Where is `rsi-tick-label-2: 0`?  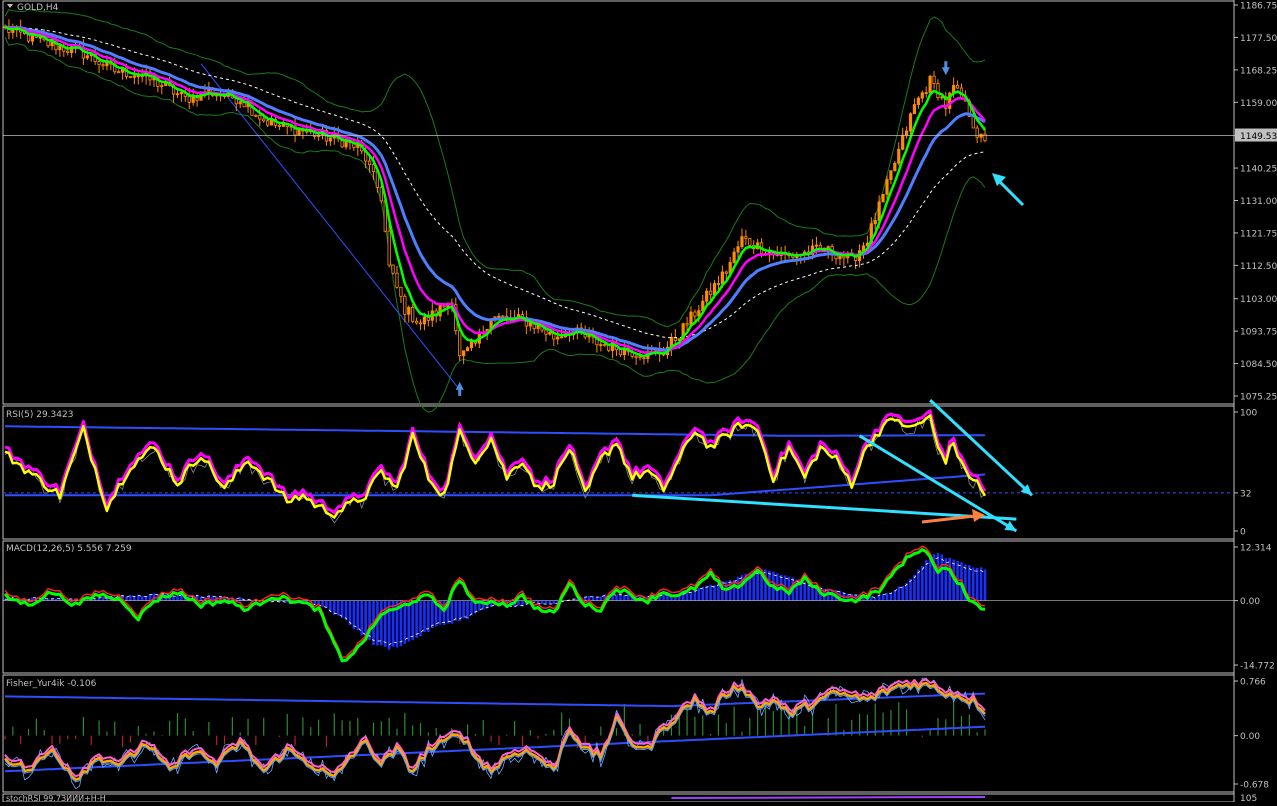 rsi-tick-label-2: 0 is located at coordinates (1243, 533).